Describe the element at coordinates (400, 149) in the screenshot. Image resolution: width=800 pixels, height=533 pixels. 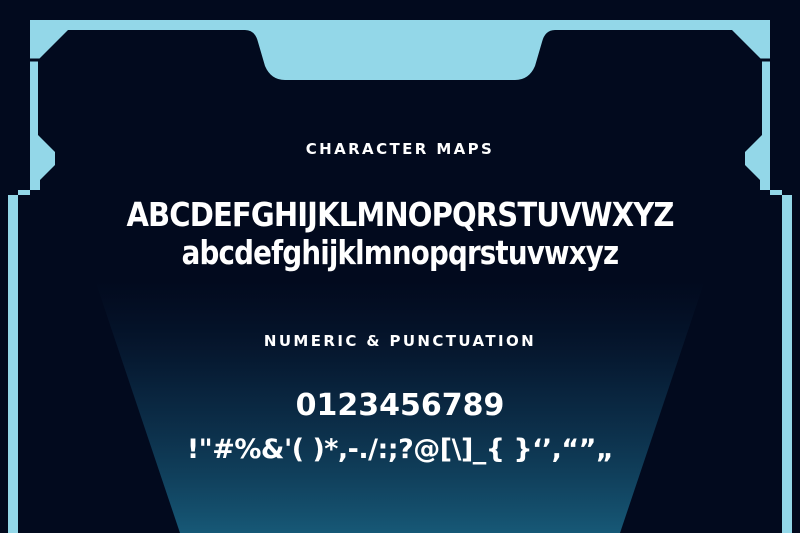
I see `character-maps-heading: CHARACTER MAPS` at that location.